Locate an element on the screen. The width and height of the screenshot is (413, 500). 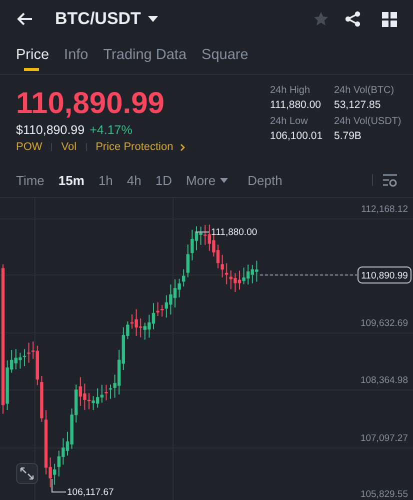
chevron-icon is located at coordinates (183, 147).